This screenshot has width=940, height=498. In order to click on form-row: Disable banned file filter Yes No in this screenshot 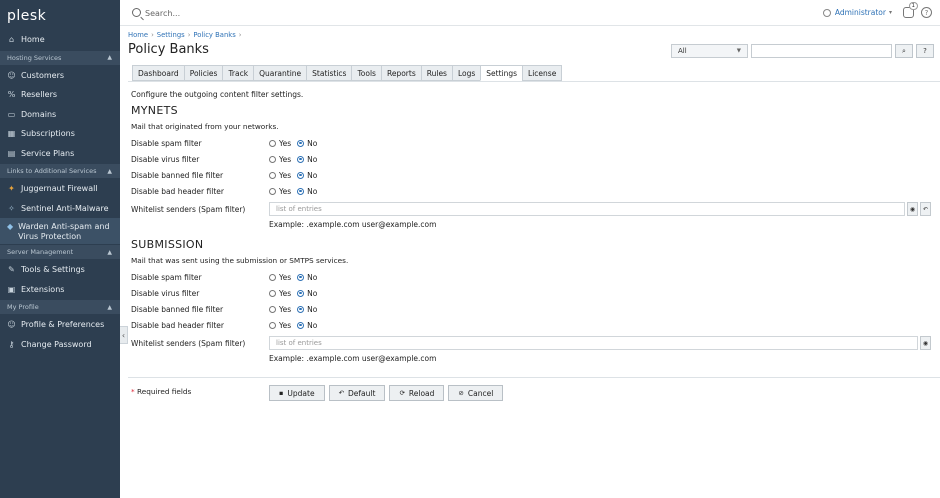, I will do `click(224, 175)`.